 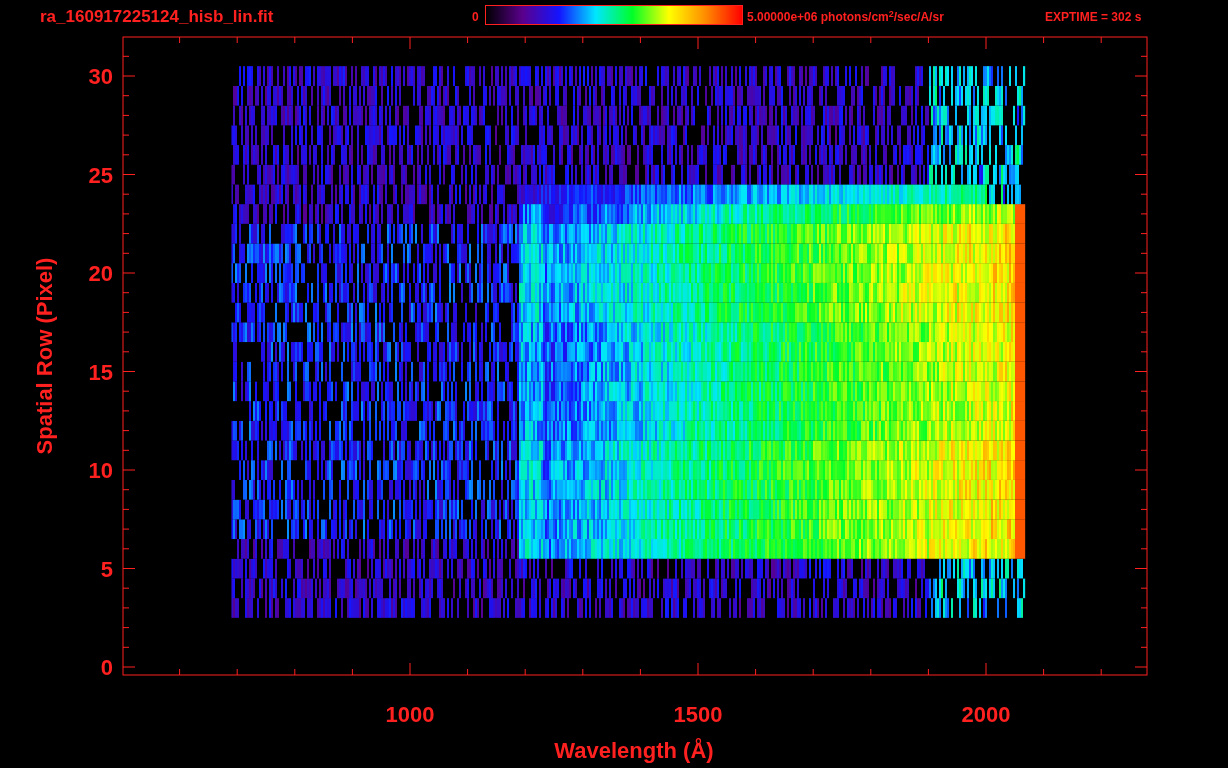 What do you see at coordinates (100, 470) in the screenshot?
I see `y-tick-label: 10` at bounding box center [100, 470].